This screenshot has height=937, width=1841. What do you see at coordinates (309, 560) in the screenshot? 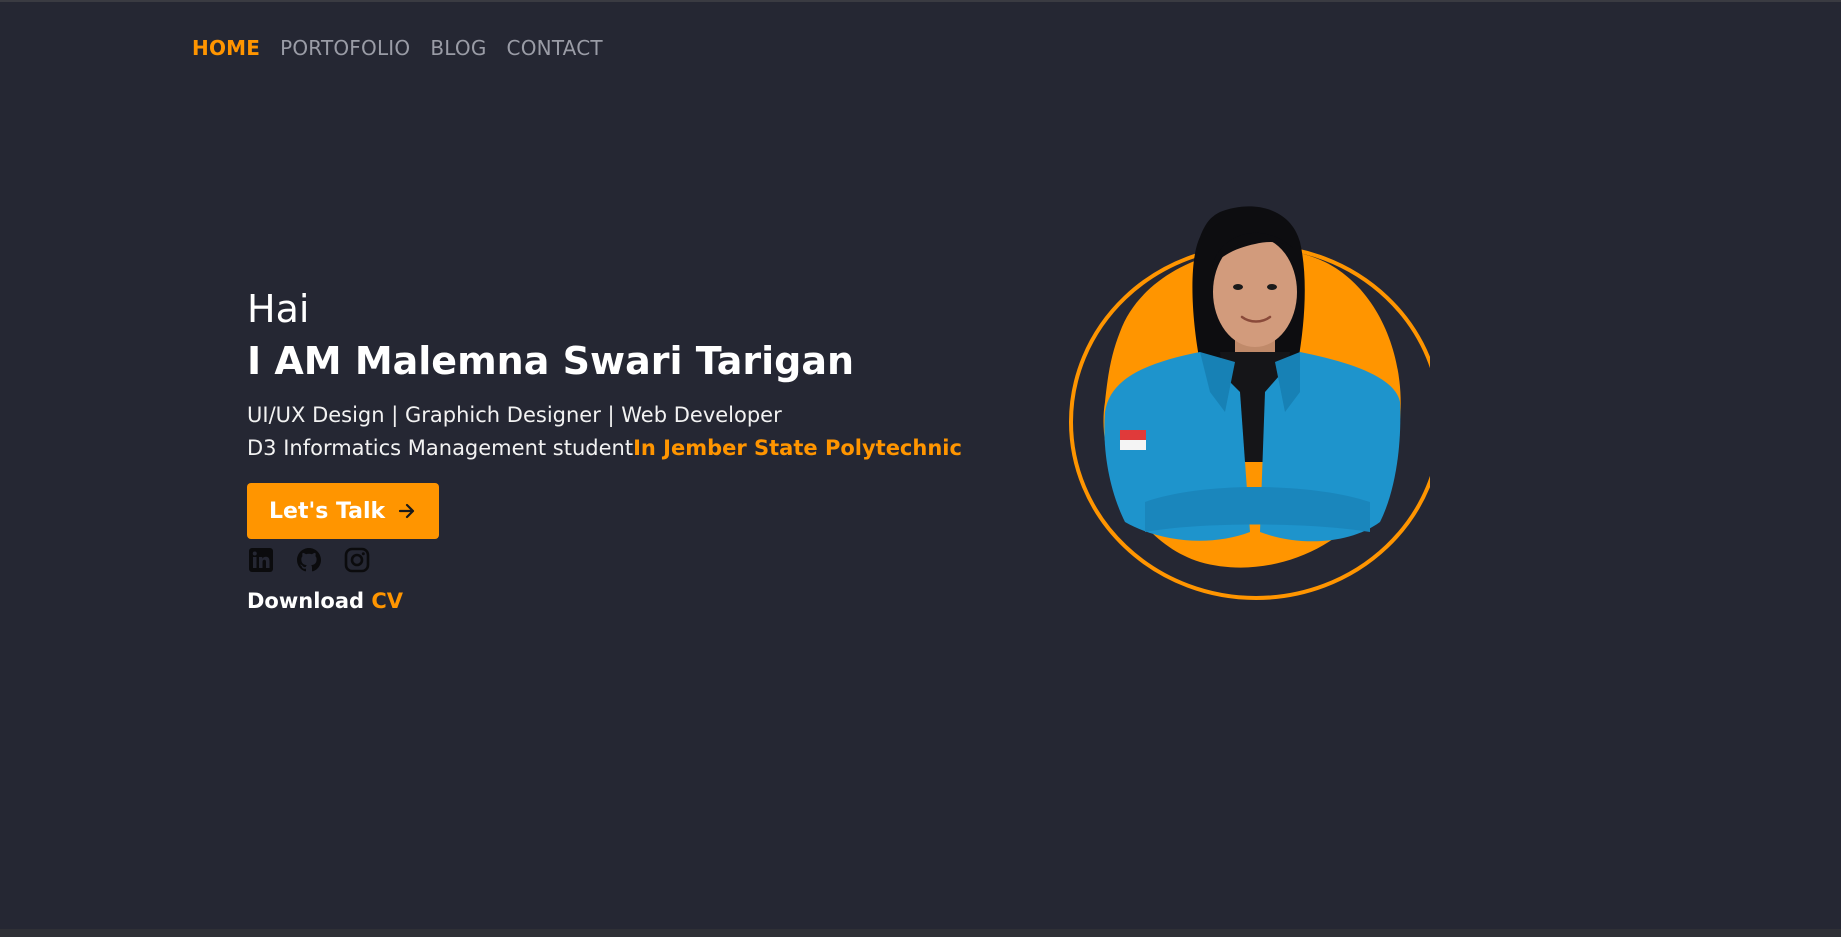
I see `github-icon` at bounding box center [309, 560].